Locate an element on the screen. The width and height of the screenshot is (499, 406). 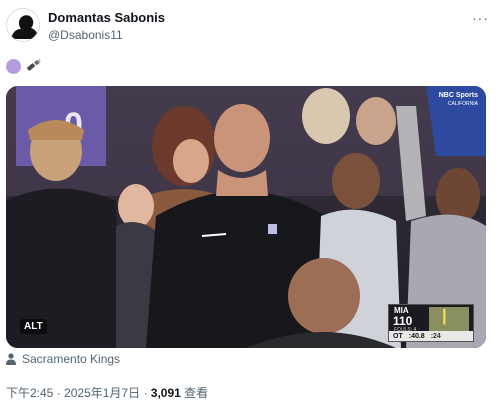
author-handle: @Dsabonis11 is located at coordinates (85, 35).